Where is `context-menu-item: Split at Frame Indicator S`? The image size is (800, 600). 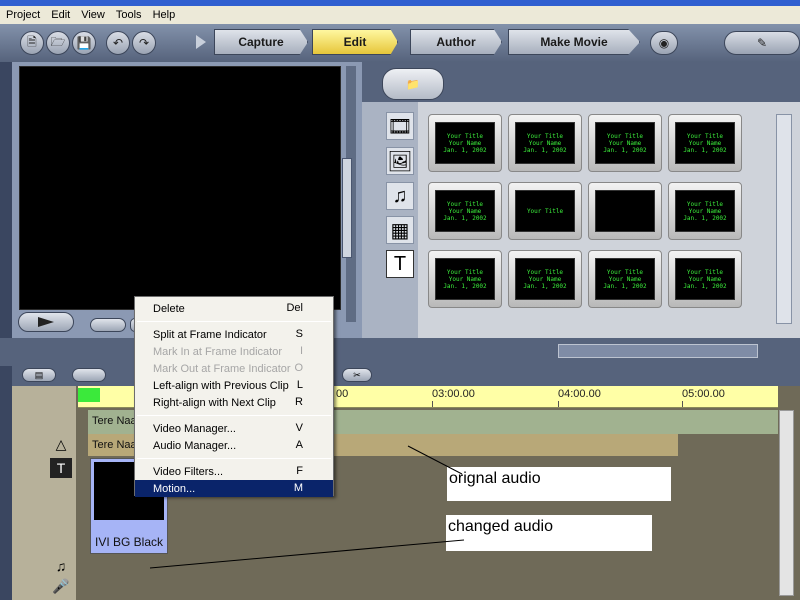 context-menu-item: Split at Frame Indicator S is located at coordinates (234, 334).